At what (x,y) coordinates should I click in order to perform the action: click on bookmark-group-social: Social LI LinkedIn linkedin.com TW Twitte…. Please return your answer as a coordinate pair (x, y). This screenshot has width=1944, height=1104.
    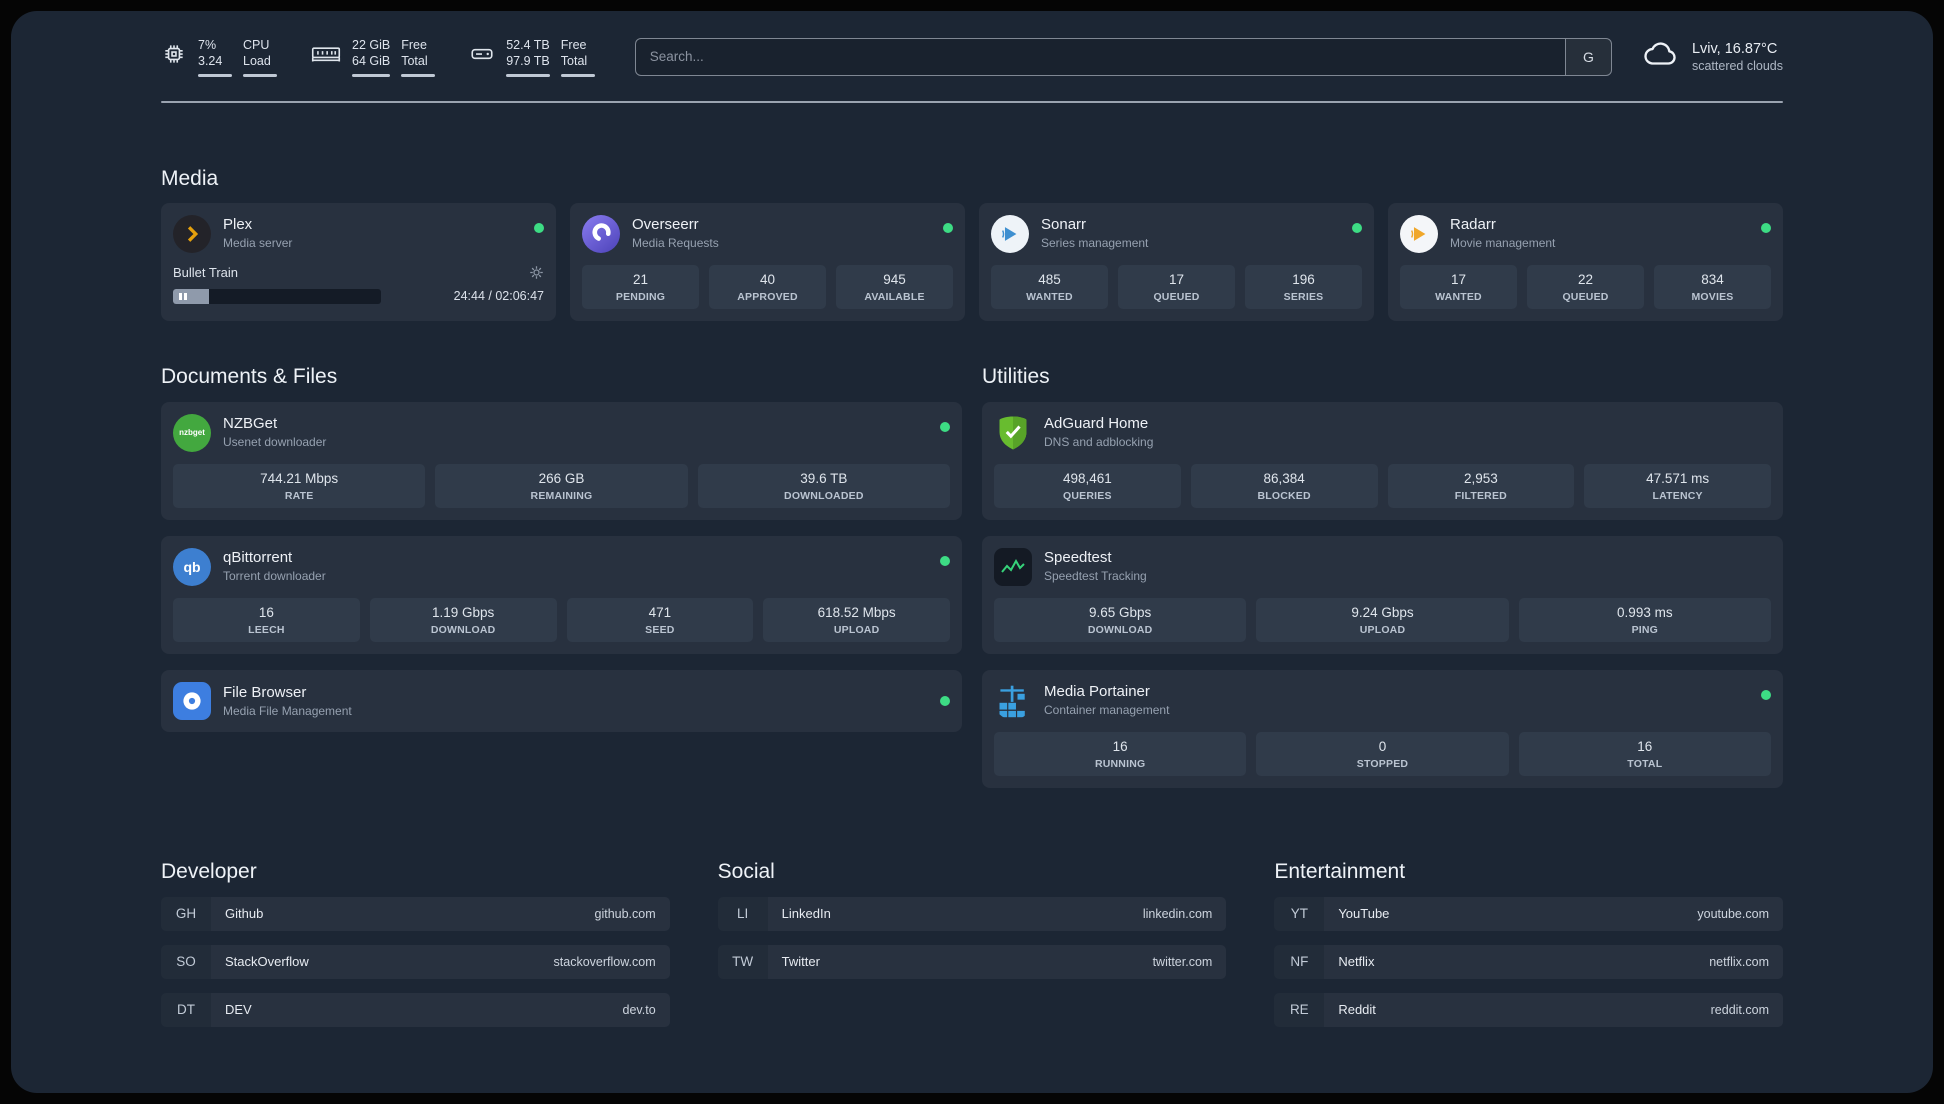
    Looking at the image, I should click on (972, 943).